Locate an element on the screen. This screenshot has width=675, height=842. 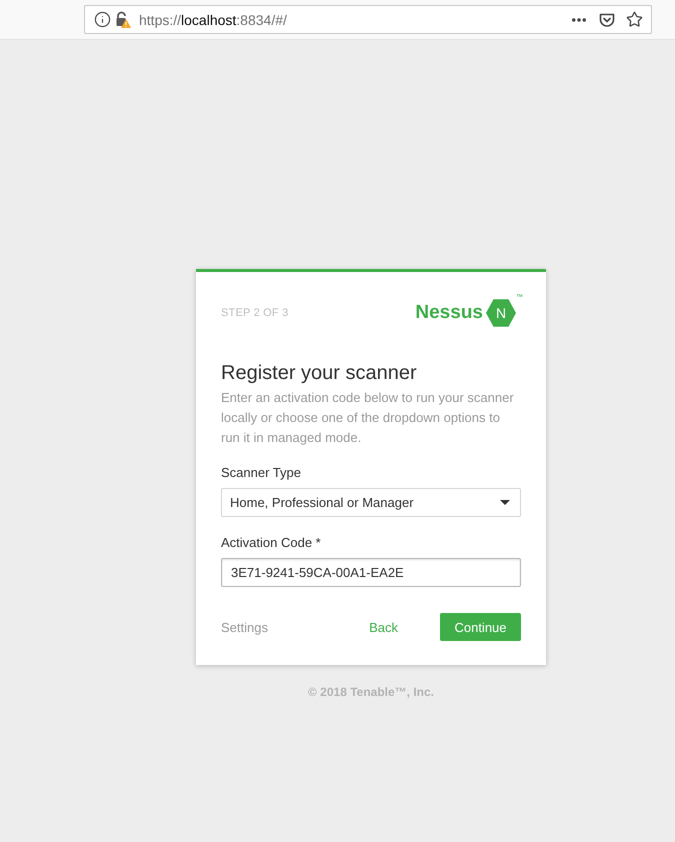
scanner-type-select: Home, Professional or Manager is located at coordinates (371, 502).